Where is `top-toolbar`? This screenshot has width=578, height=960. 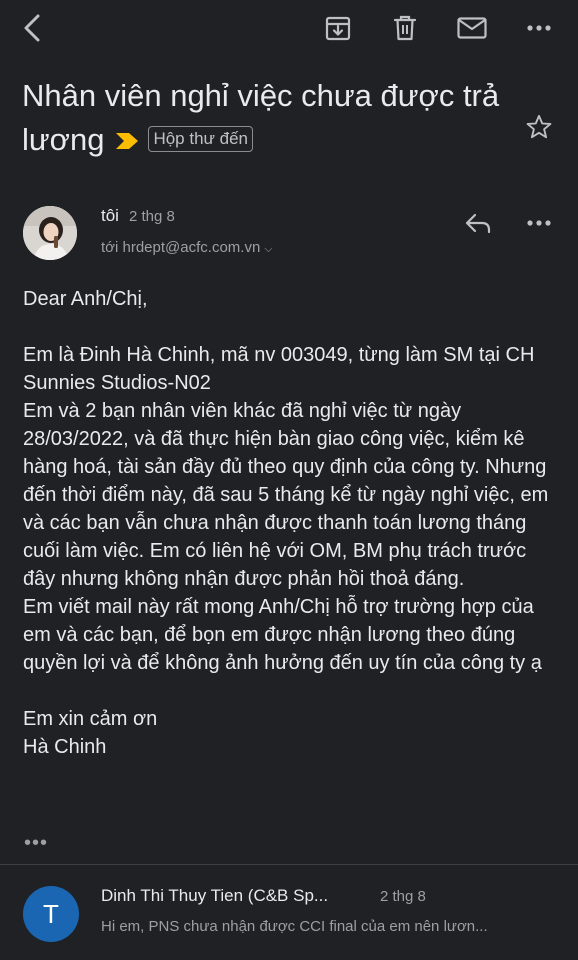
top-toolbar is located at coordinates (289, 28).